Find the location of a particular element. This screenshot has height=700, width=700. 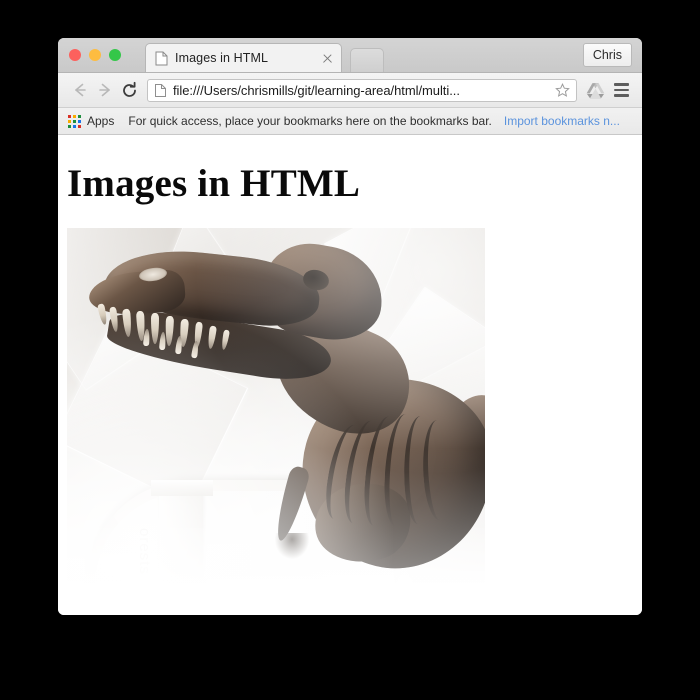

back-button is located at coordinates (79, 90).